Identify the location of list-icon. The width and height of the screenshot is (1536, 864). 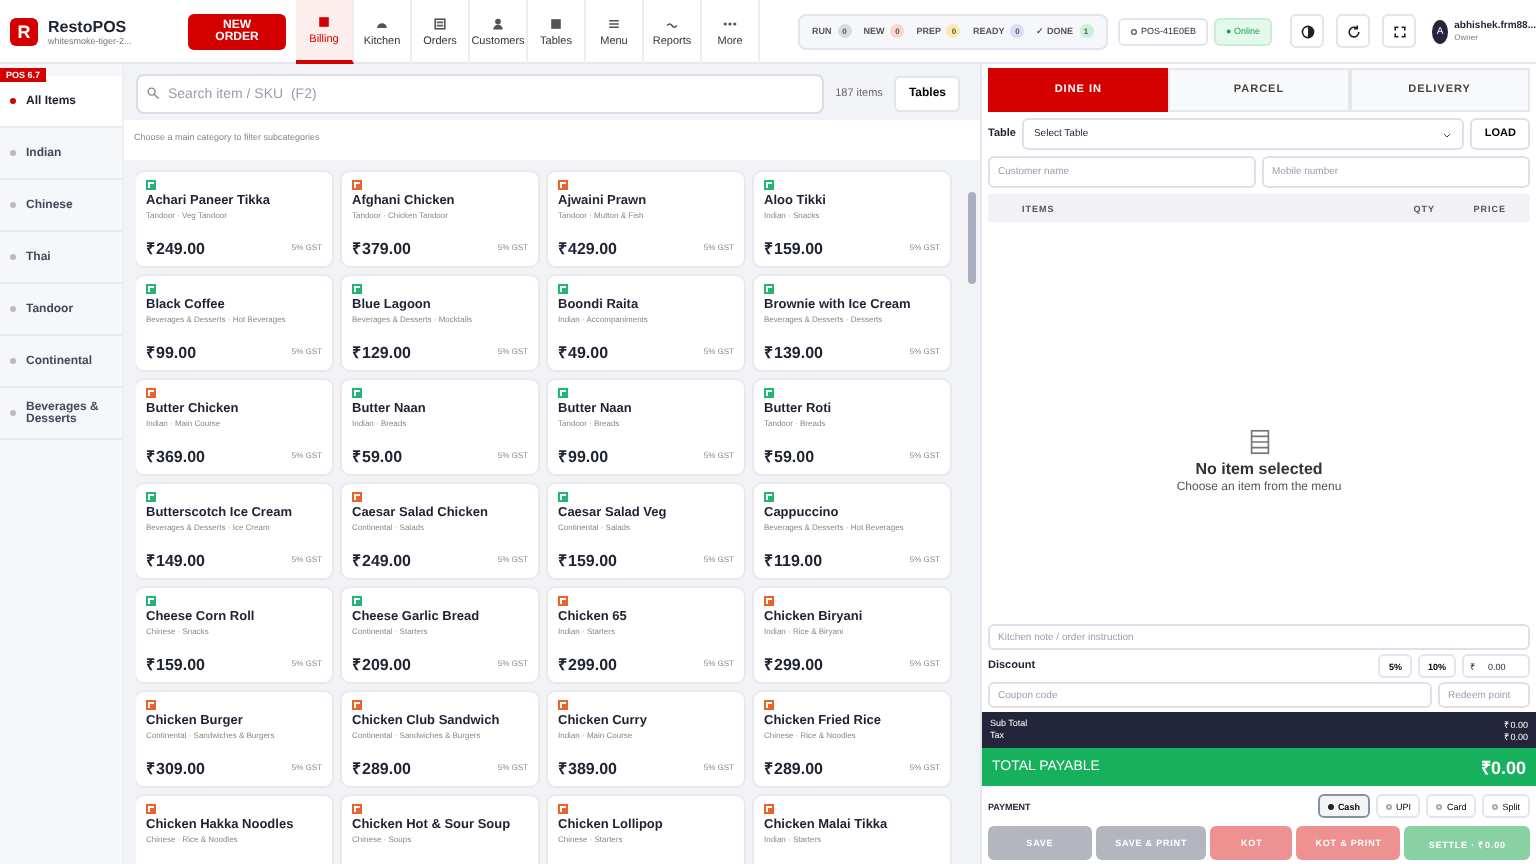
(614, 23).